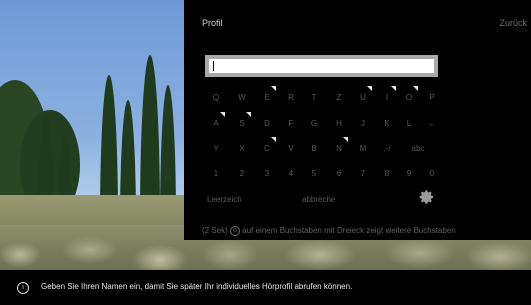  What do you see at coordinates (513, 23) in the screenshot?
I see `back-button: Zurück` at bounding box center [513, 23].